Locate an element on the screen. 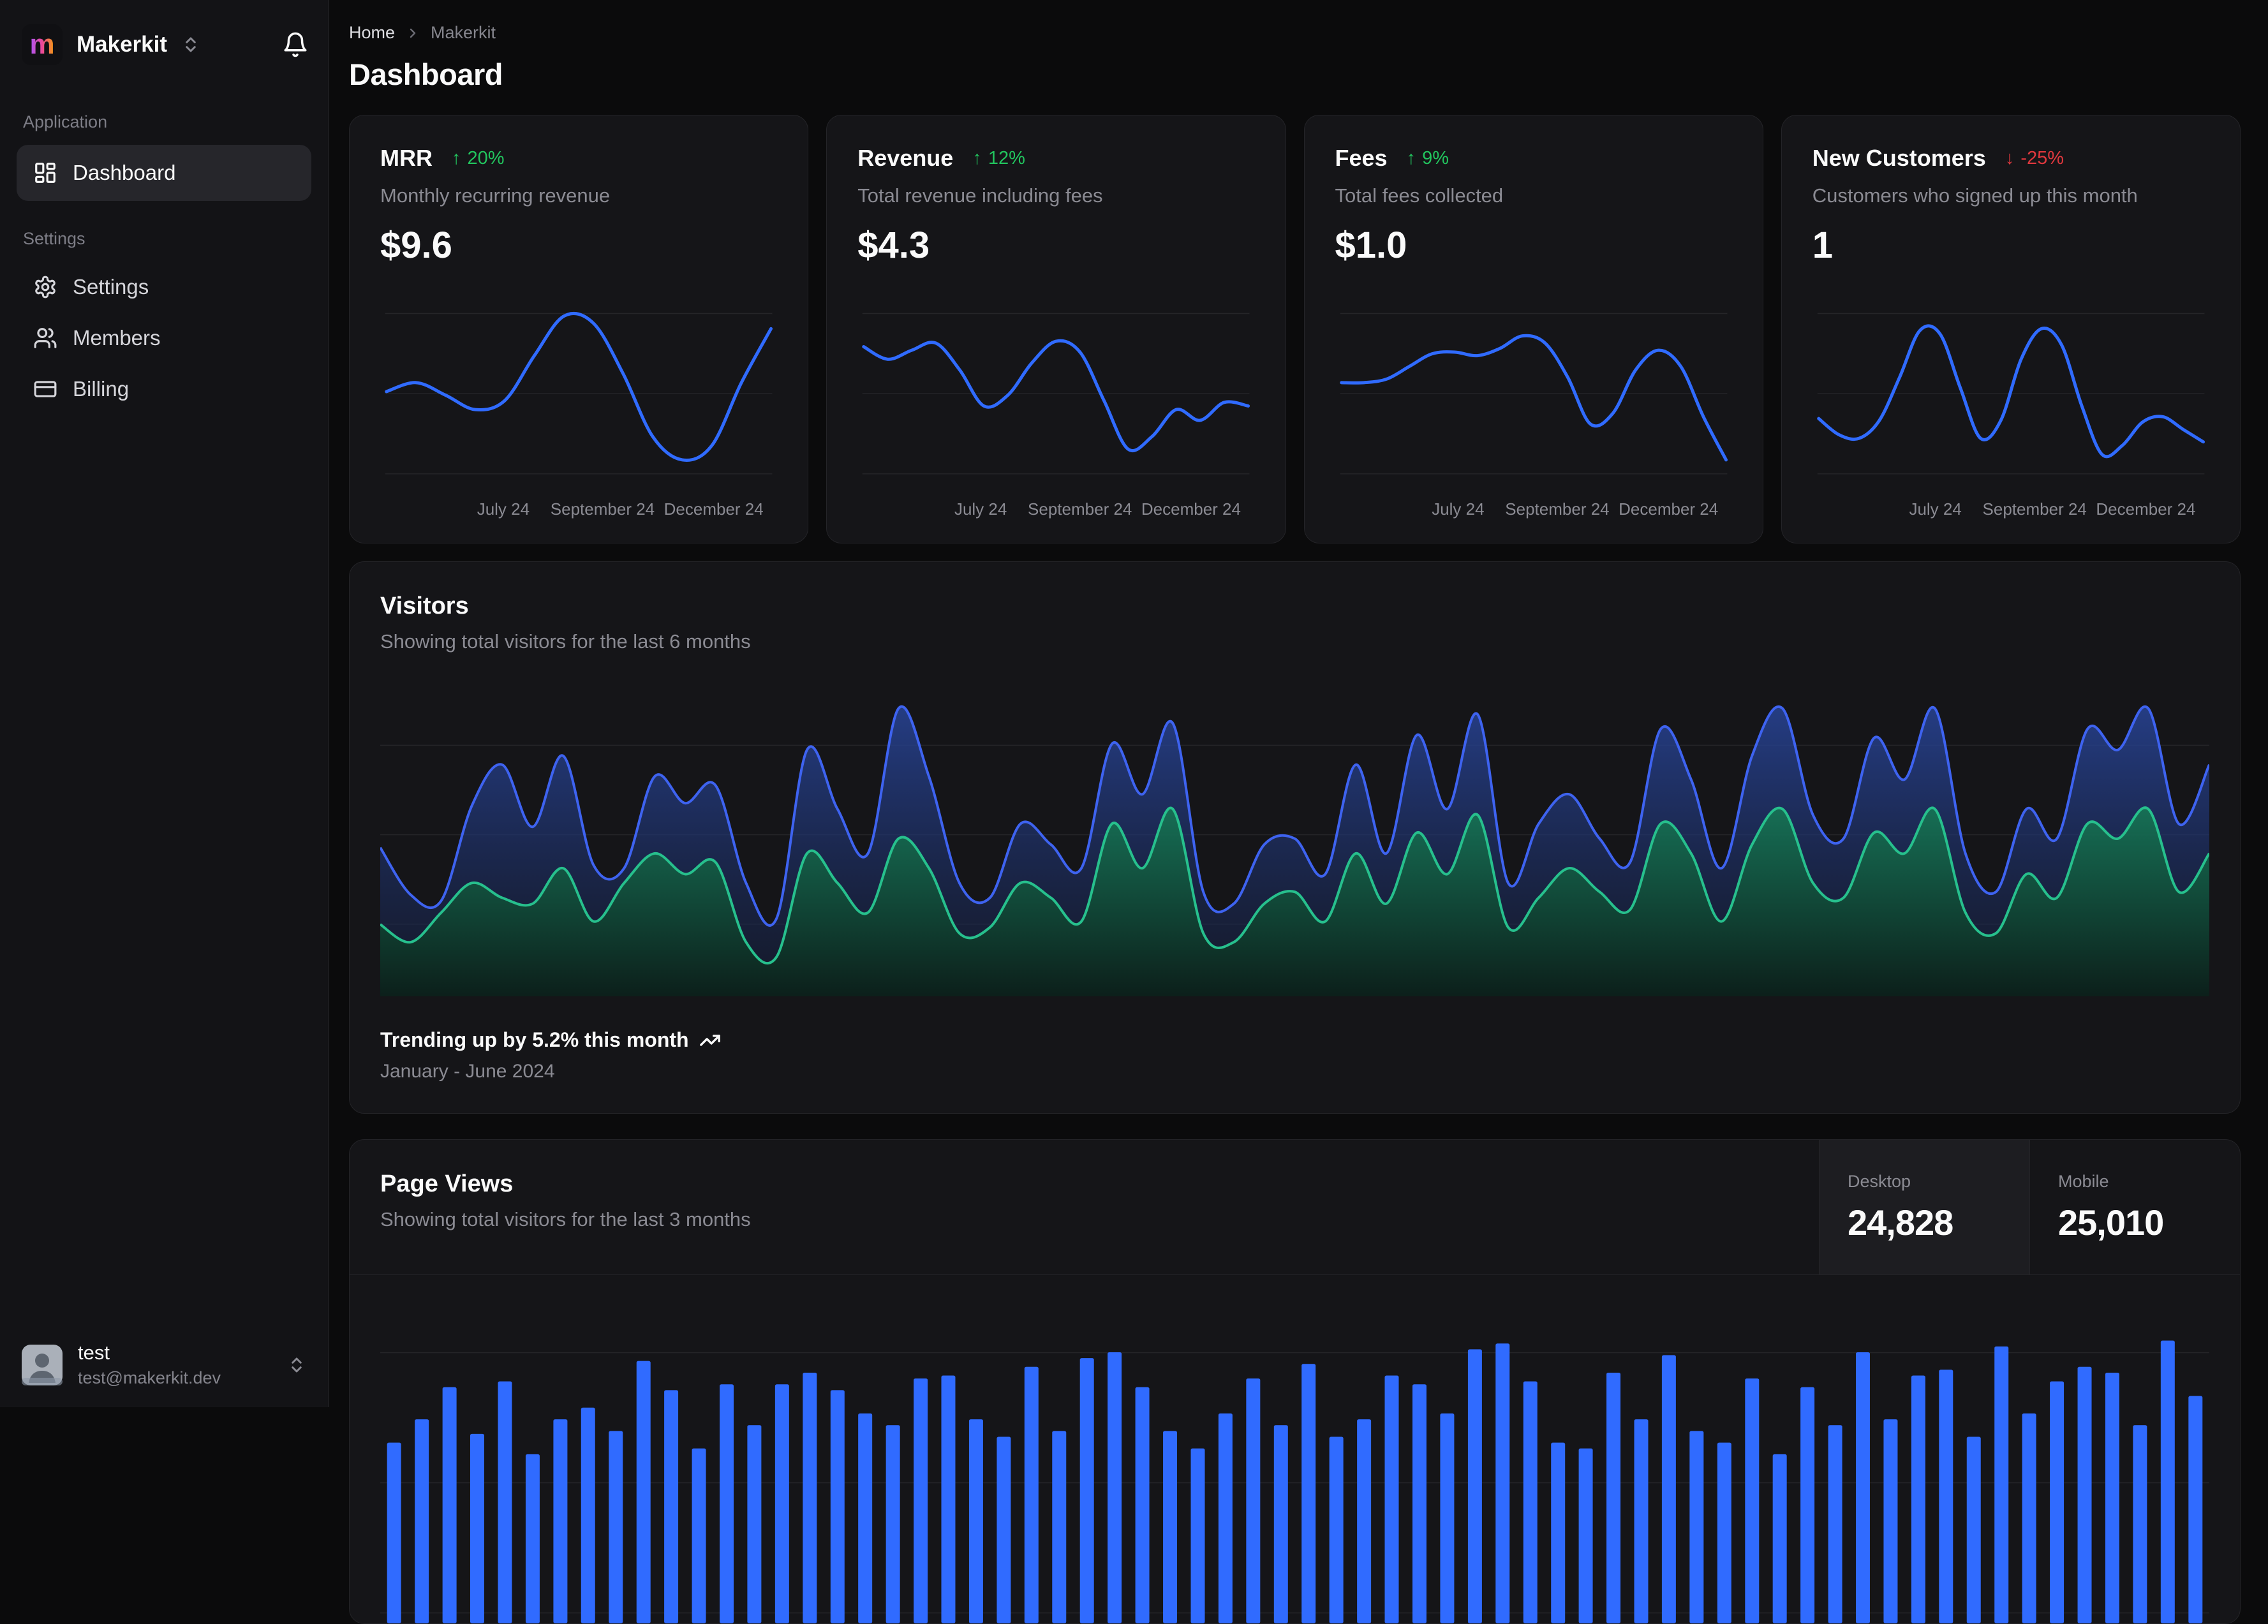 Image resolution: width=2268 pixels, height=1624 pixels. revenue-sparkline-chart is located at coordinates (1055, 388).